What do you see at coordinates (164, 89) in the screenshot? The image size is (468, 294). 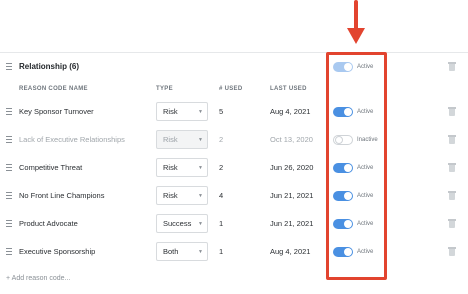 I see `column-header-type: TYPE` at bounding box center [164, 89].